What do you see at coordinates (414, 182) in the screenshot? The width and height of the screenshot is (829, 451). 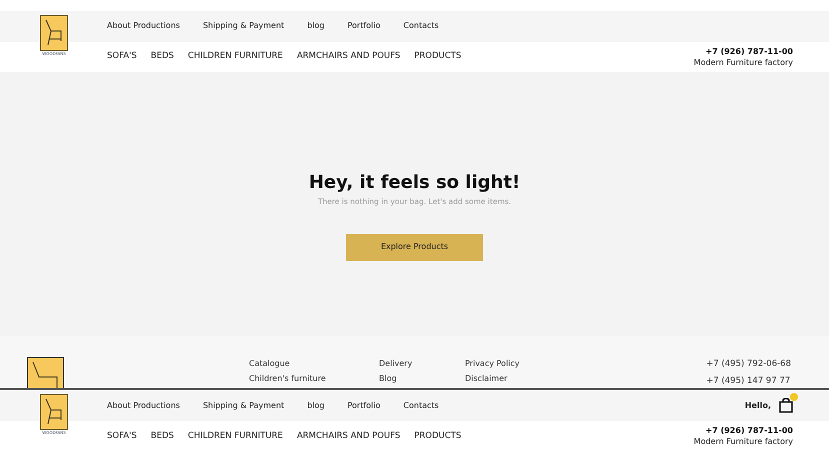 I see `empty-bag-title: Hey, it feels so light!` at bounding box center [414, 182].